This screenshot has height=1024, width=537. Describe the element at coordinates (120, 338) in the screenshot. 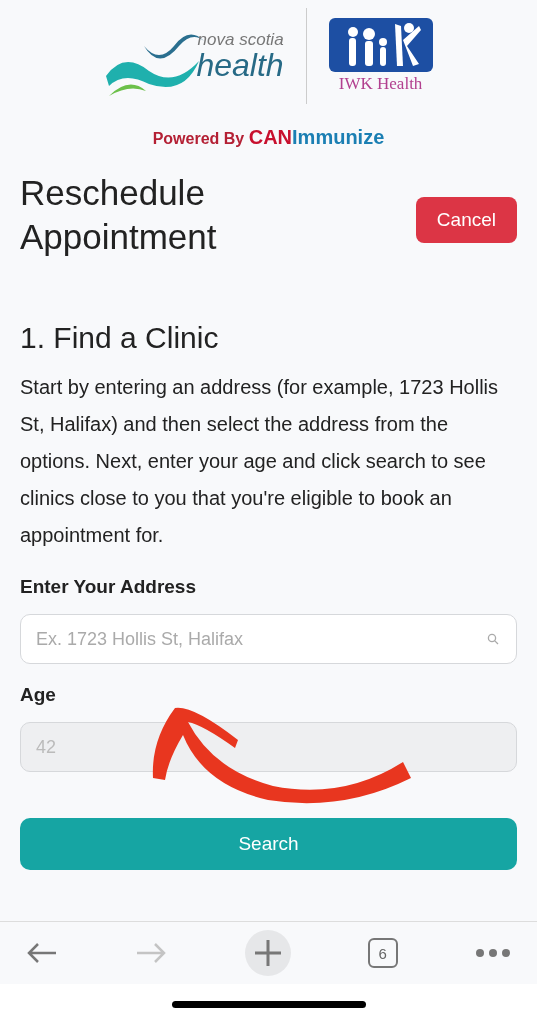

I see `section-heading: 1. Find a Clinic` at that location.